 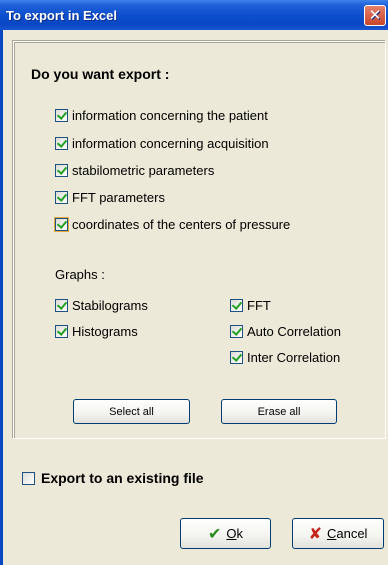 I want to click on option-fft-params: FFT parameters, so click(x=110, y=197).